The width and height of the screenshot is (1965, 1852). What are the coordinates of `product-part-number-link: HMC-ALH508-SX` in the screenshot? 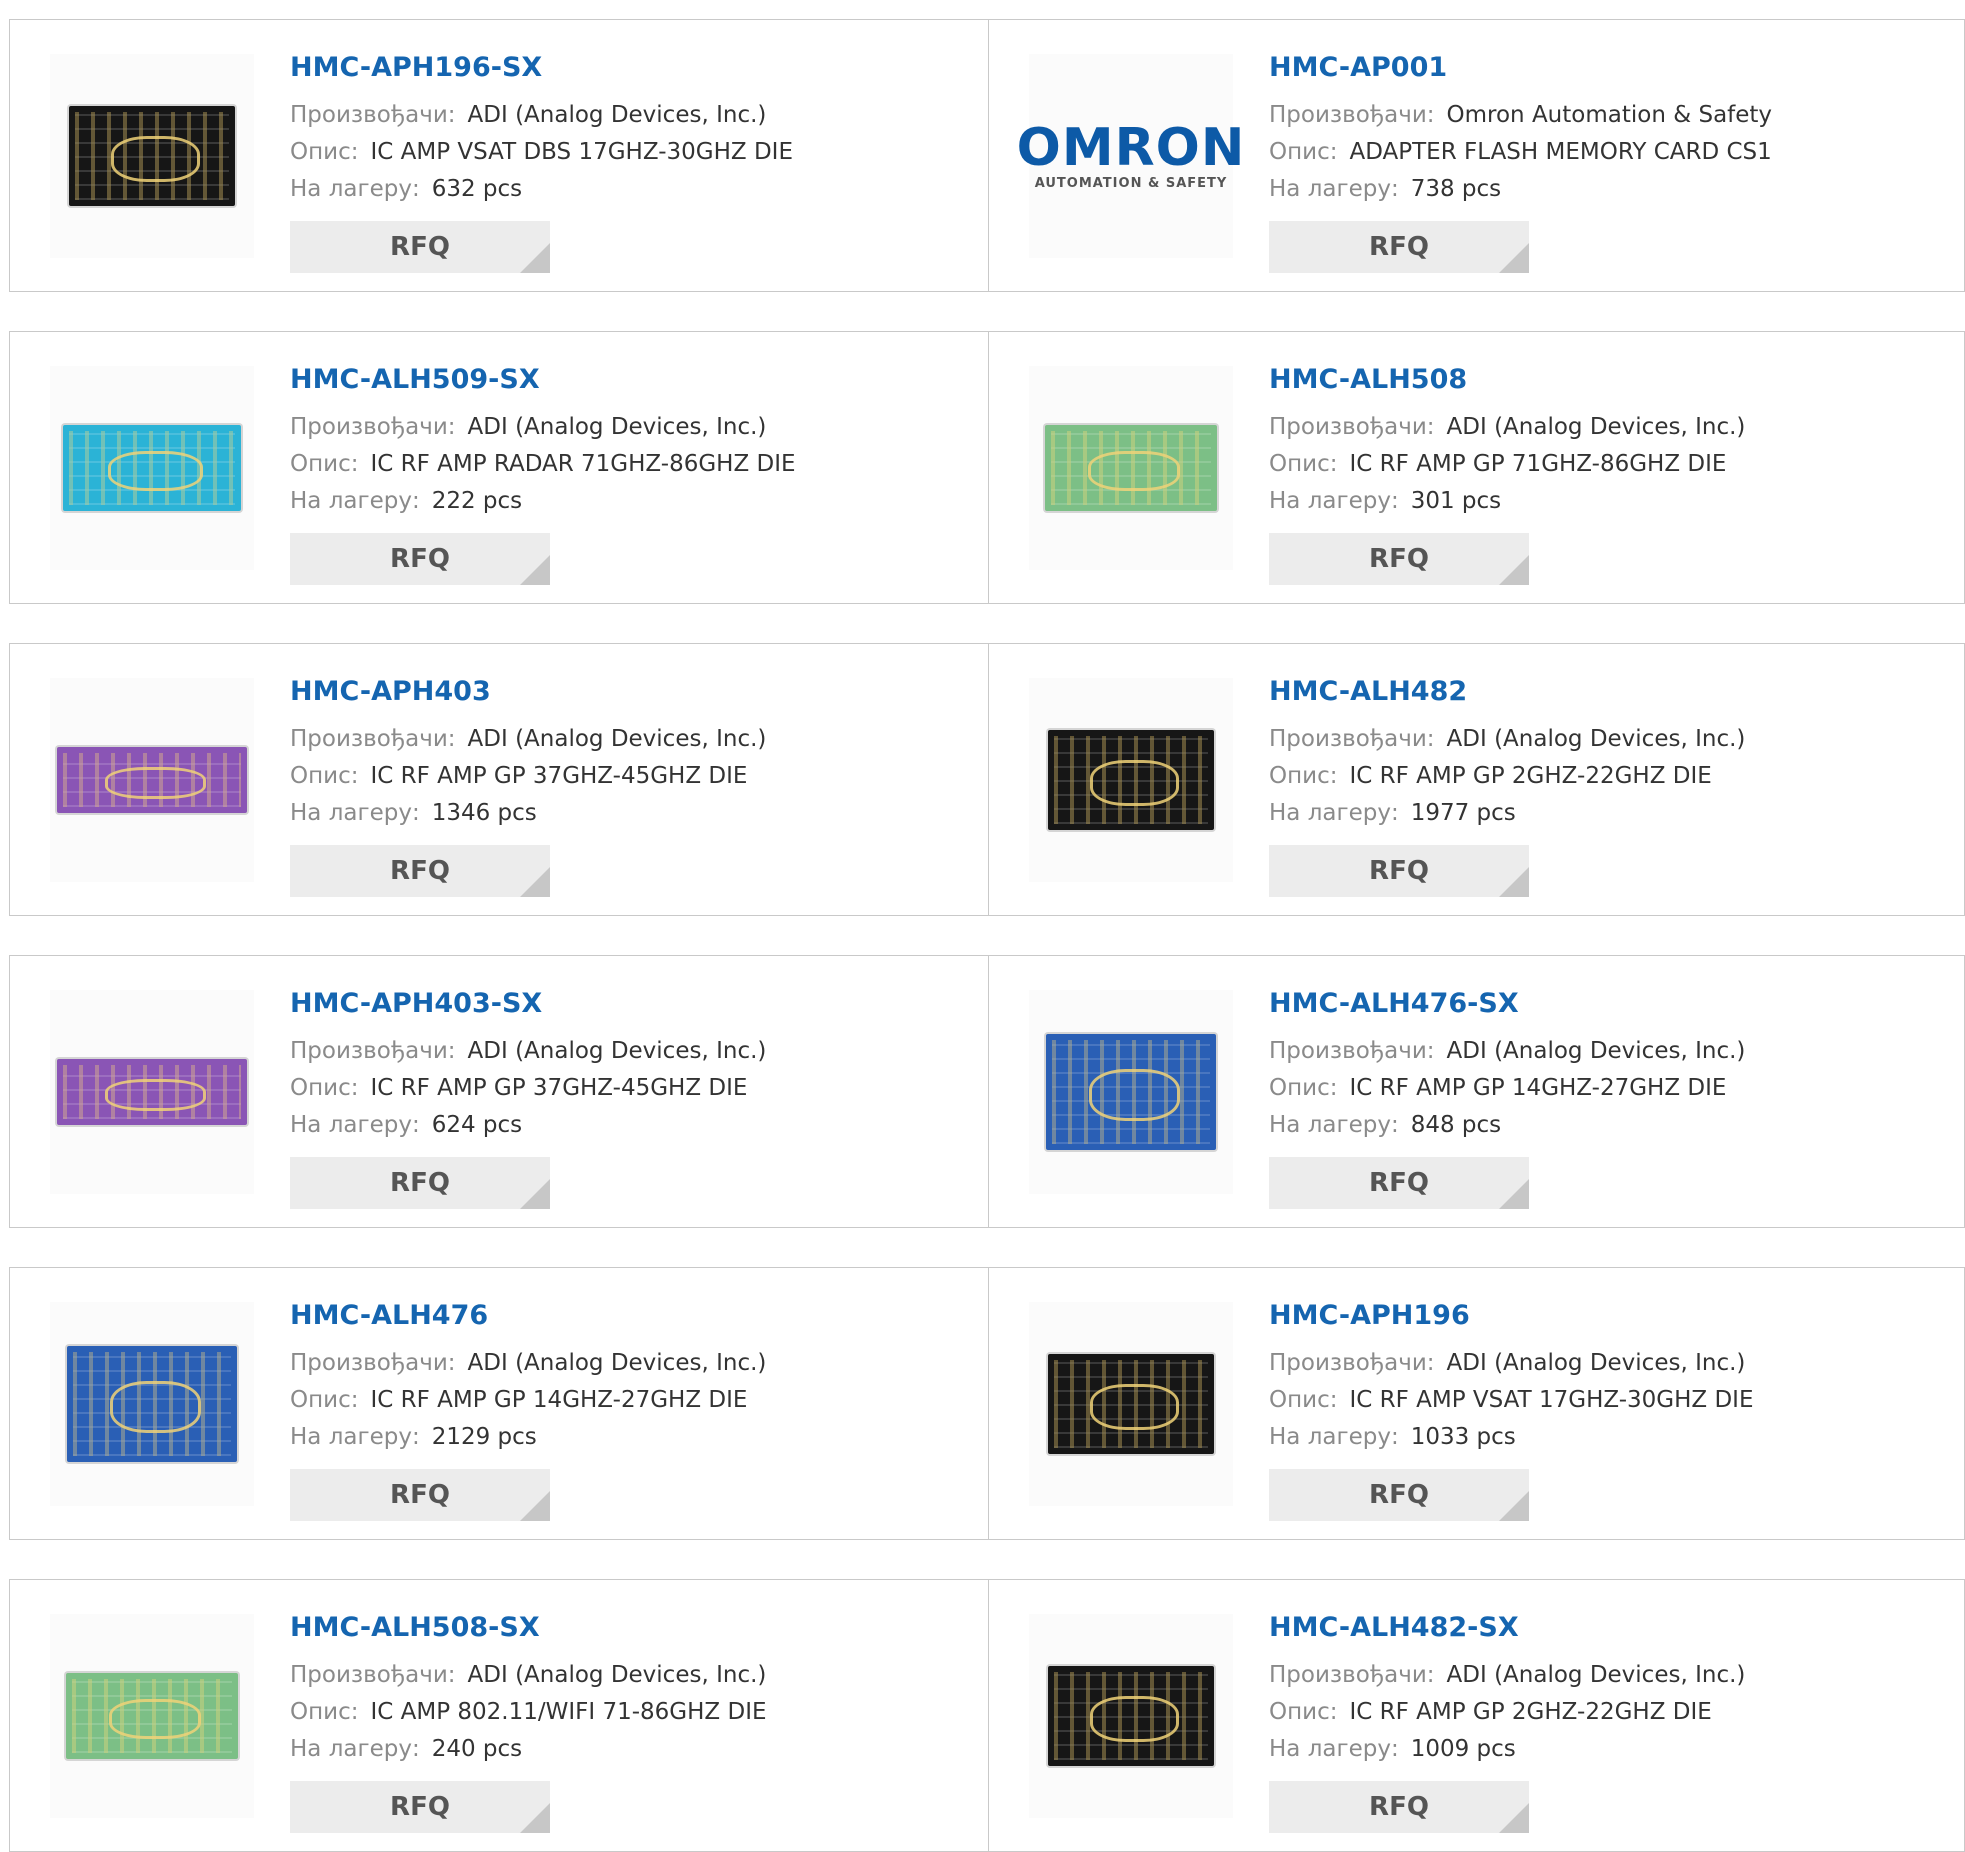 It's located at (415, 1627).